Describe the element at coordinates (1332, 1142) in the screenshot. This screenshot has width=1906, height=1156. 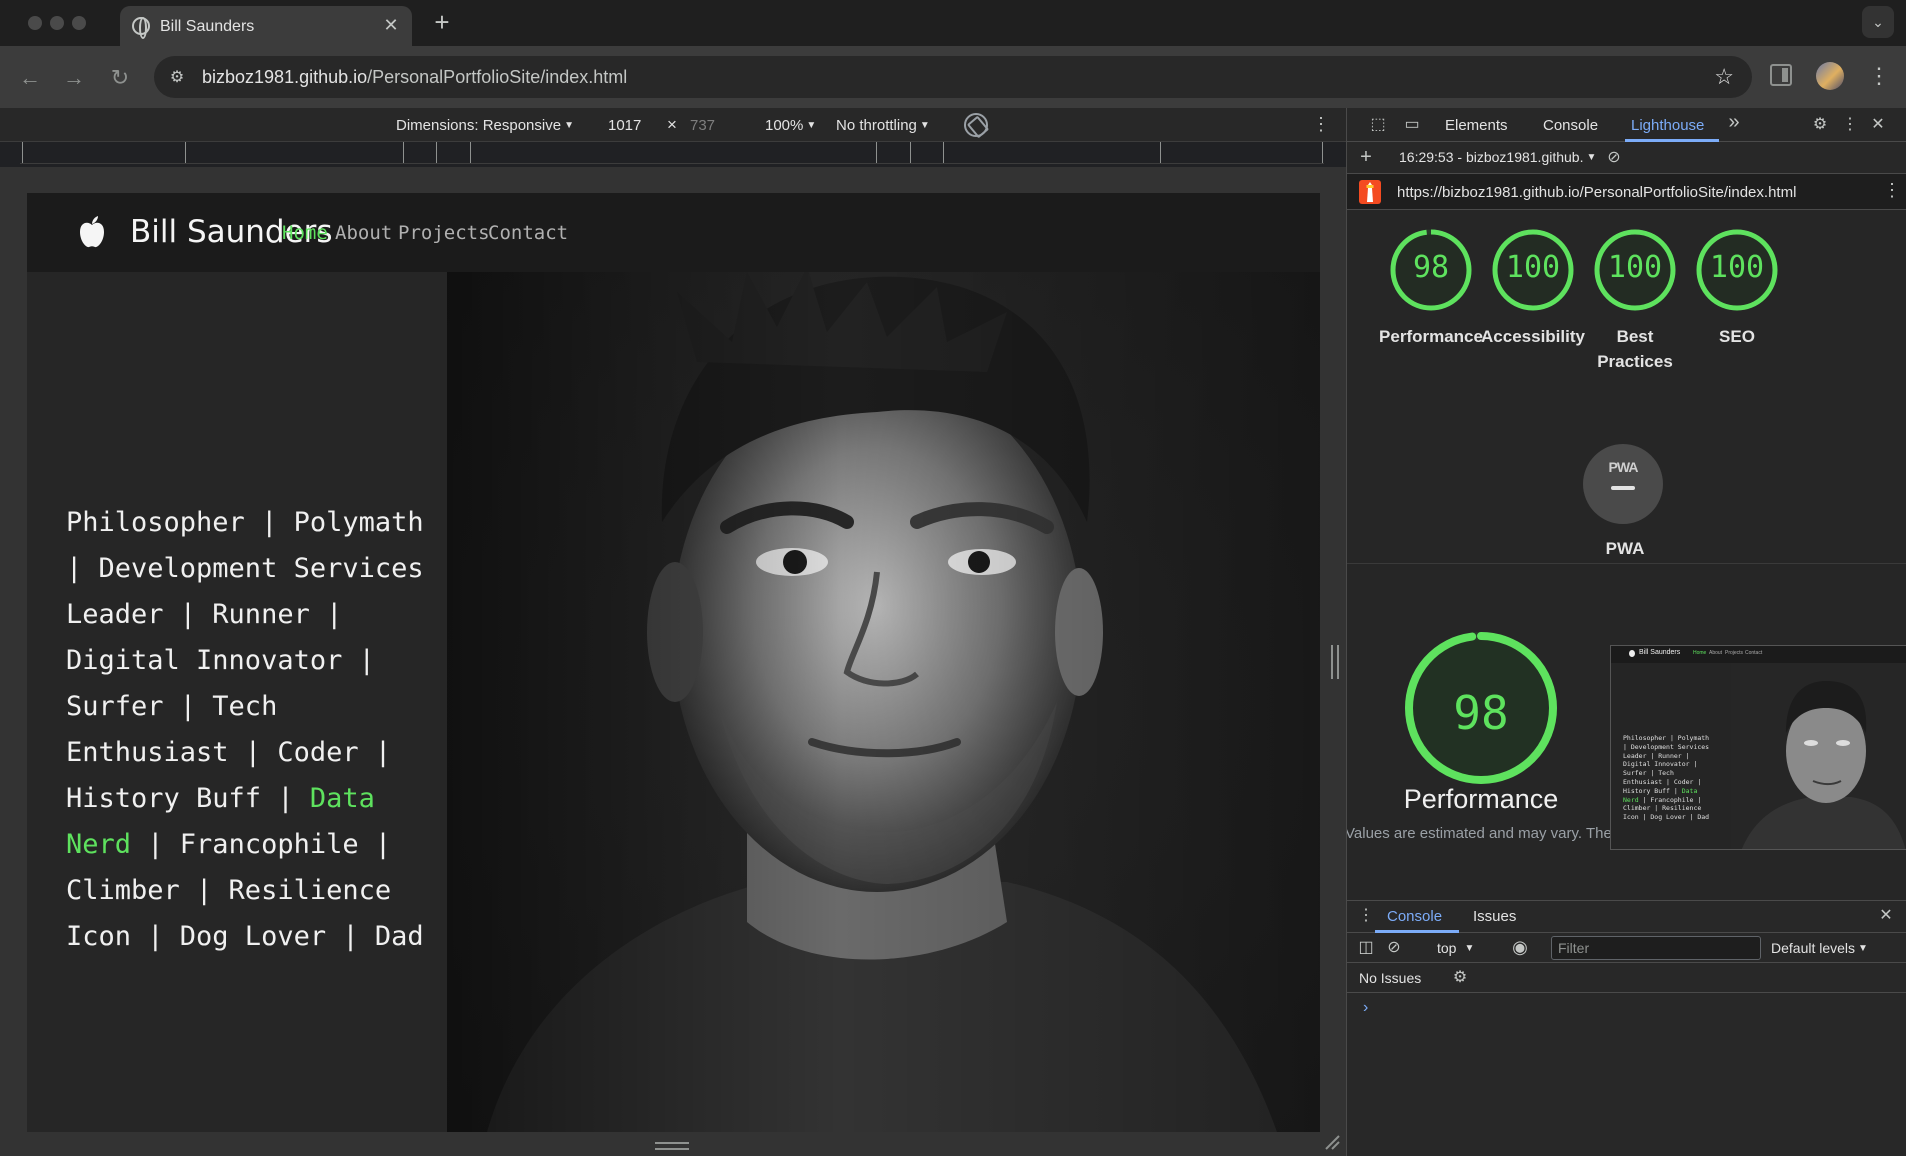
I see `resize-corner-icon` at that location.